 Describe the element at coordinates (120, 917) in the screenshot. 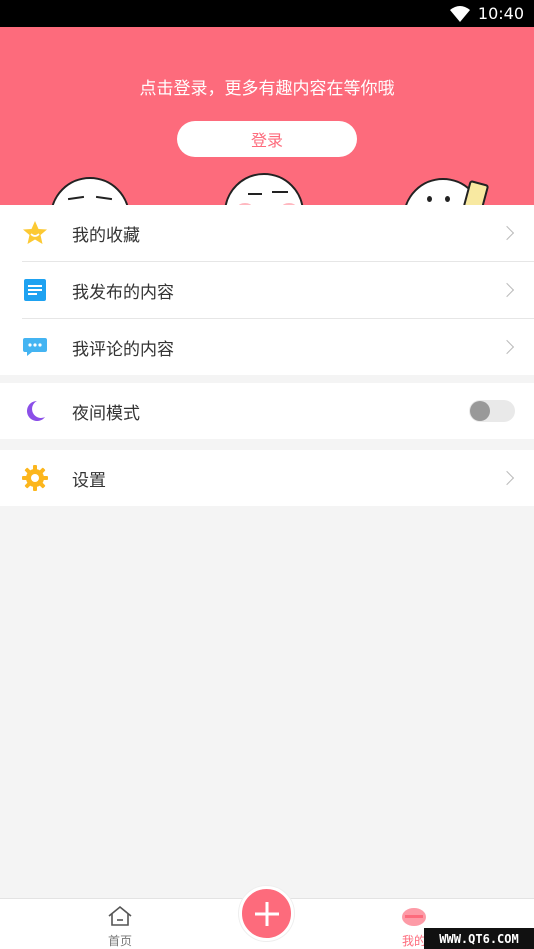

I see `home-icon` at that location.